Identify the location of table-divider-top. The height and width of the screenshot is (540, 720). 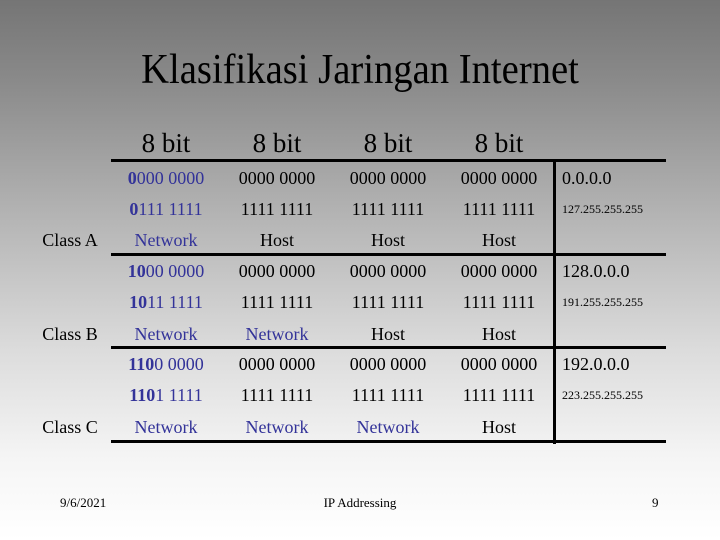
(388, 160).